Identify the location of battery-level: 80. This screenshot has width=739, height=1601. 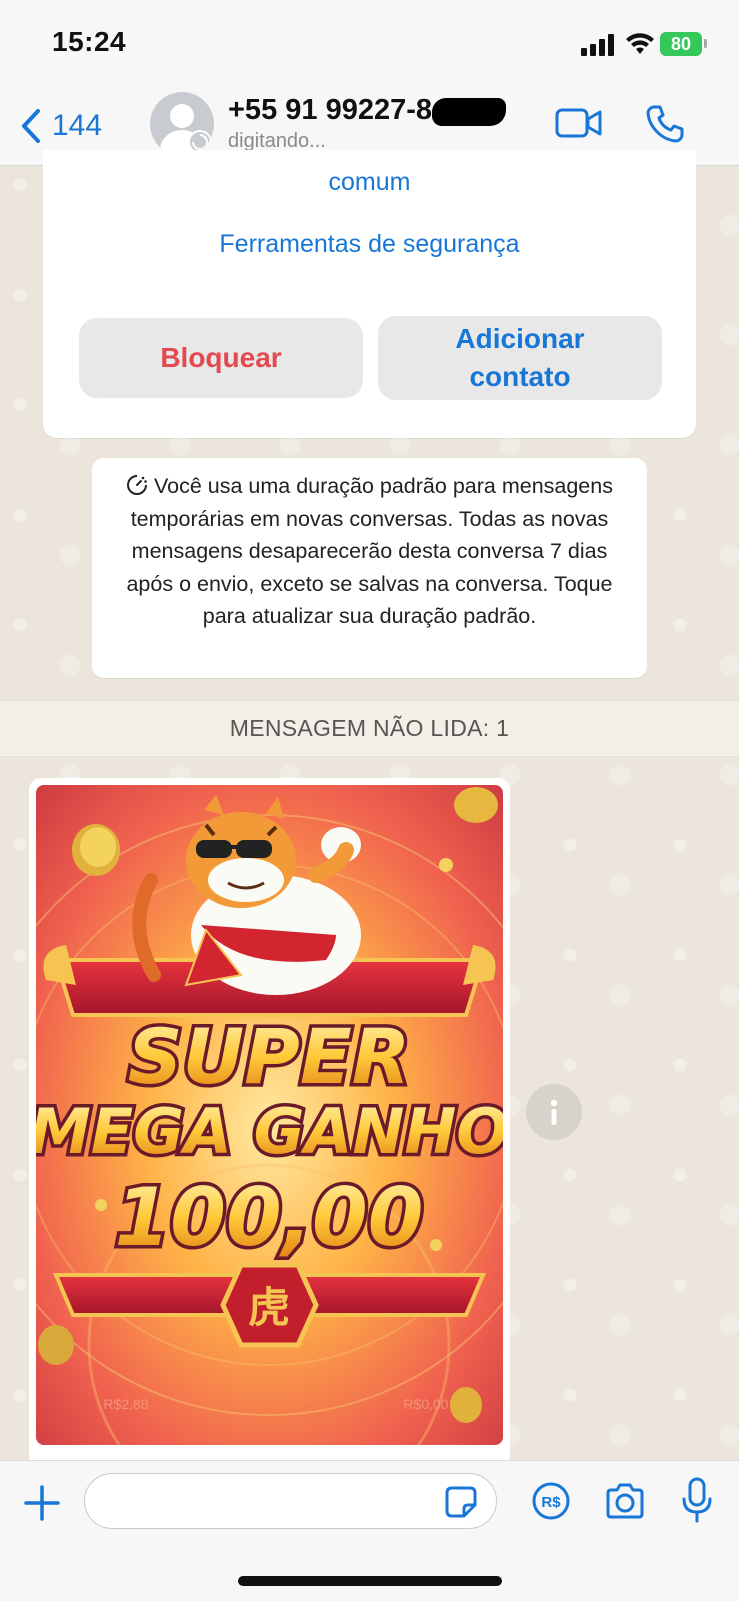
(681, 44).